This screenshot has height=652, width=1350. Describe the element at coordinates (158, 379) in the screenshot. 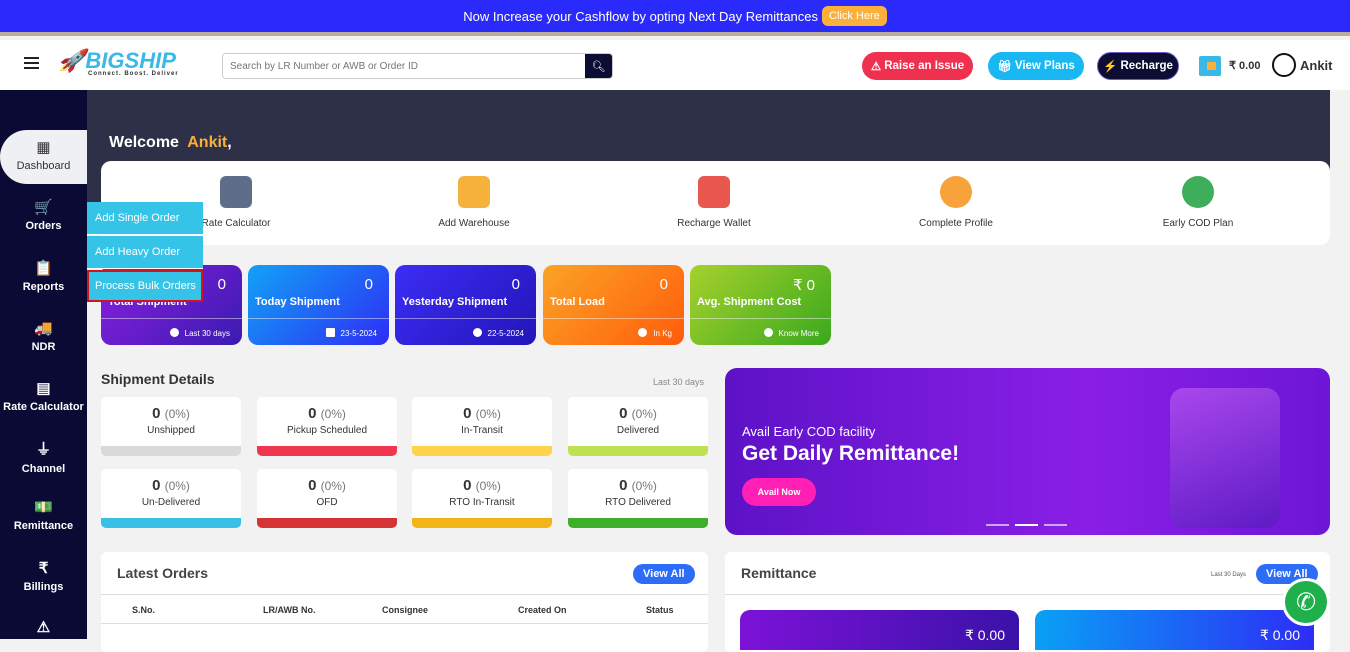

I see `shipment-details-title: Shipment Details` at that location.